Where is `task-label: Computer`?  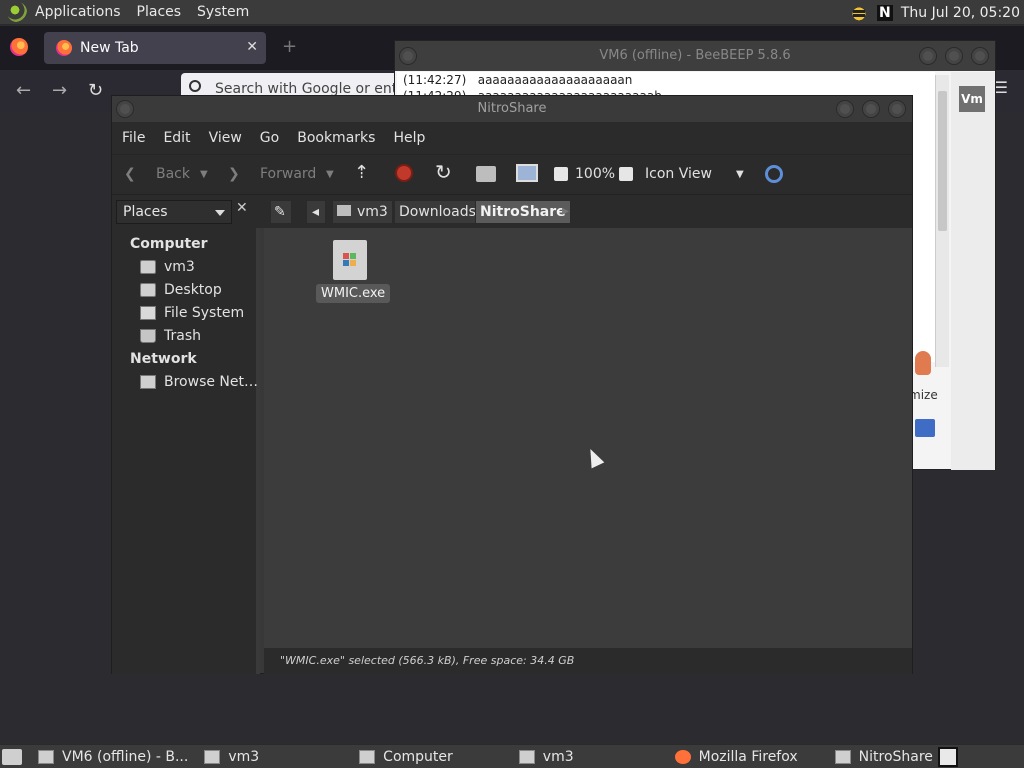
task-label: Computer is located at coordinates (418, 756).